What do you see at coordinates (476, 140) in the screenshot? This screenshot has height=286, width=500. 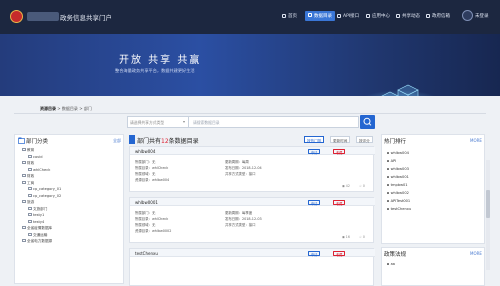 I see `hot-ranking-more-link: MORE` at bounding box center [476, 140].